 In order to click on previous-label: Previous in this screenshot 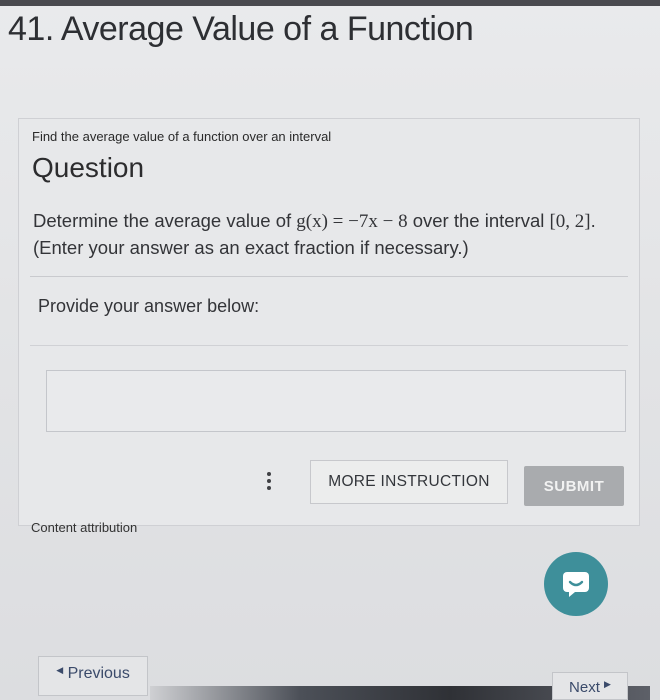, I will do `click(98, 673)`.